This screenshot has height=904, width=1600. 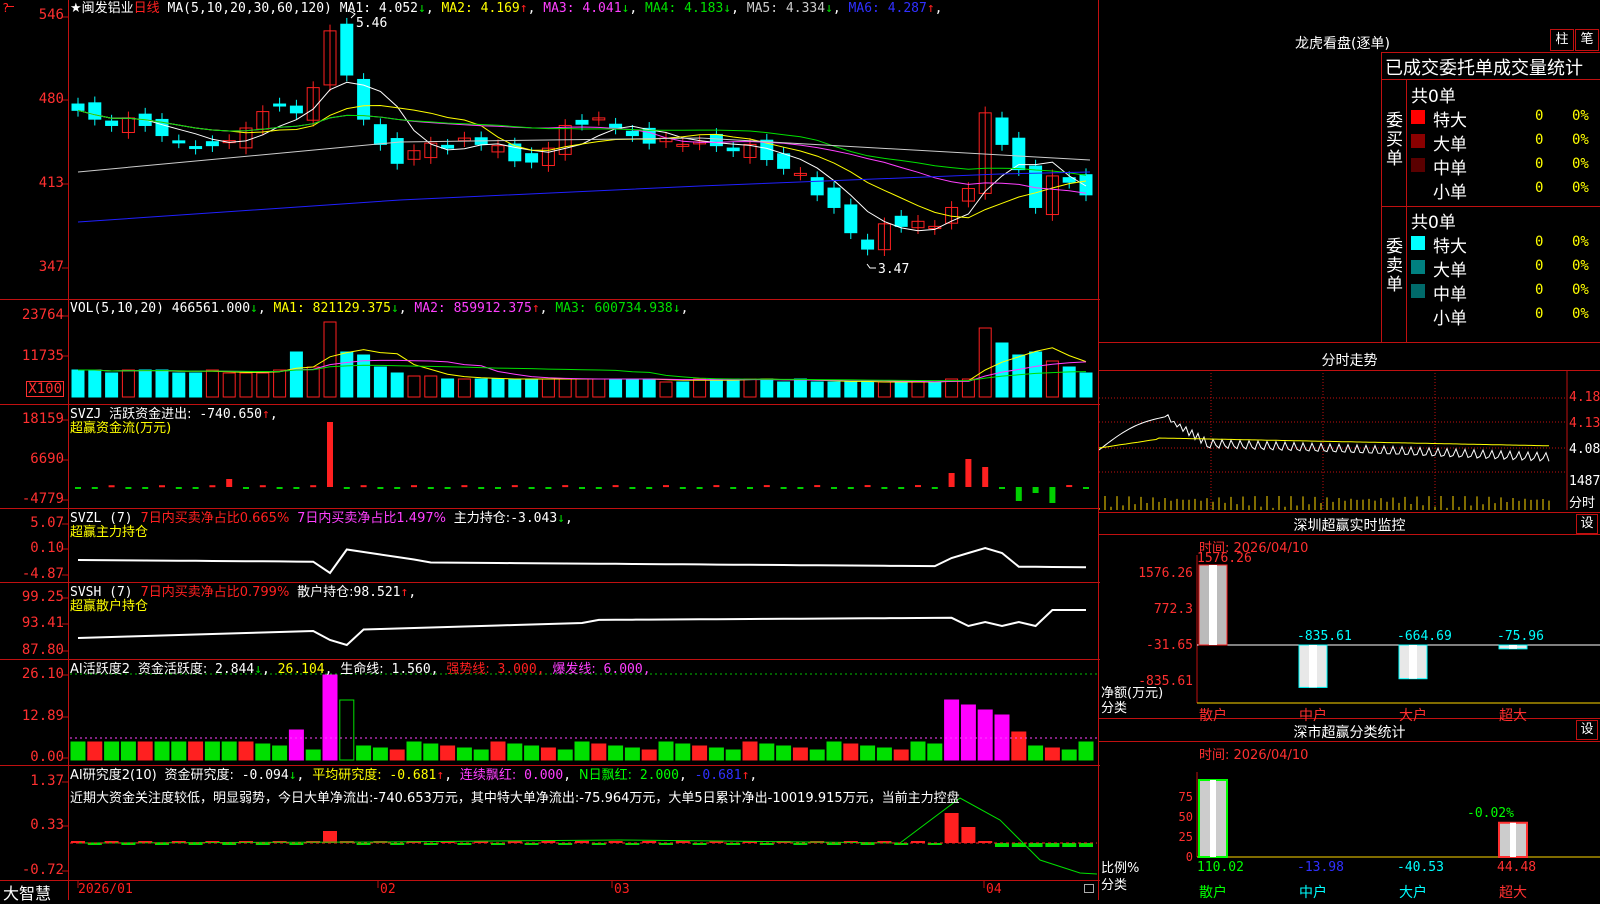 I want to click on ai-active-bars, so click(x=582, y=717).